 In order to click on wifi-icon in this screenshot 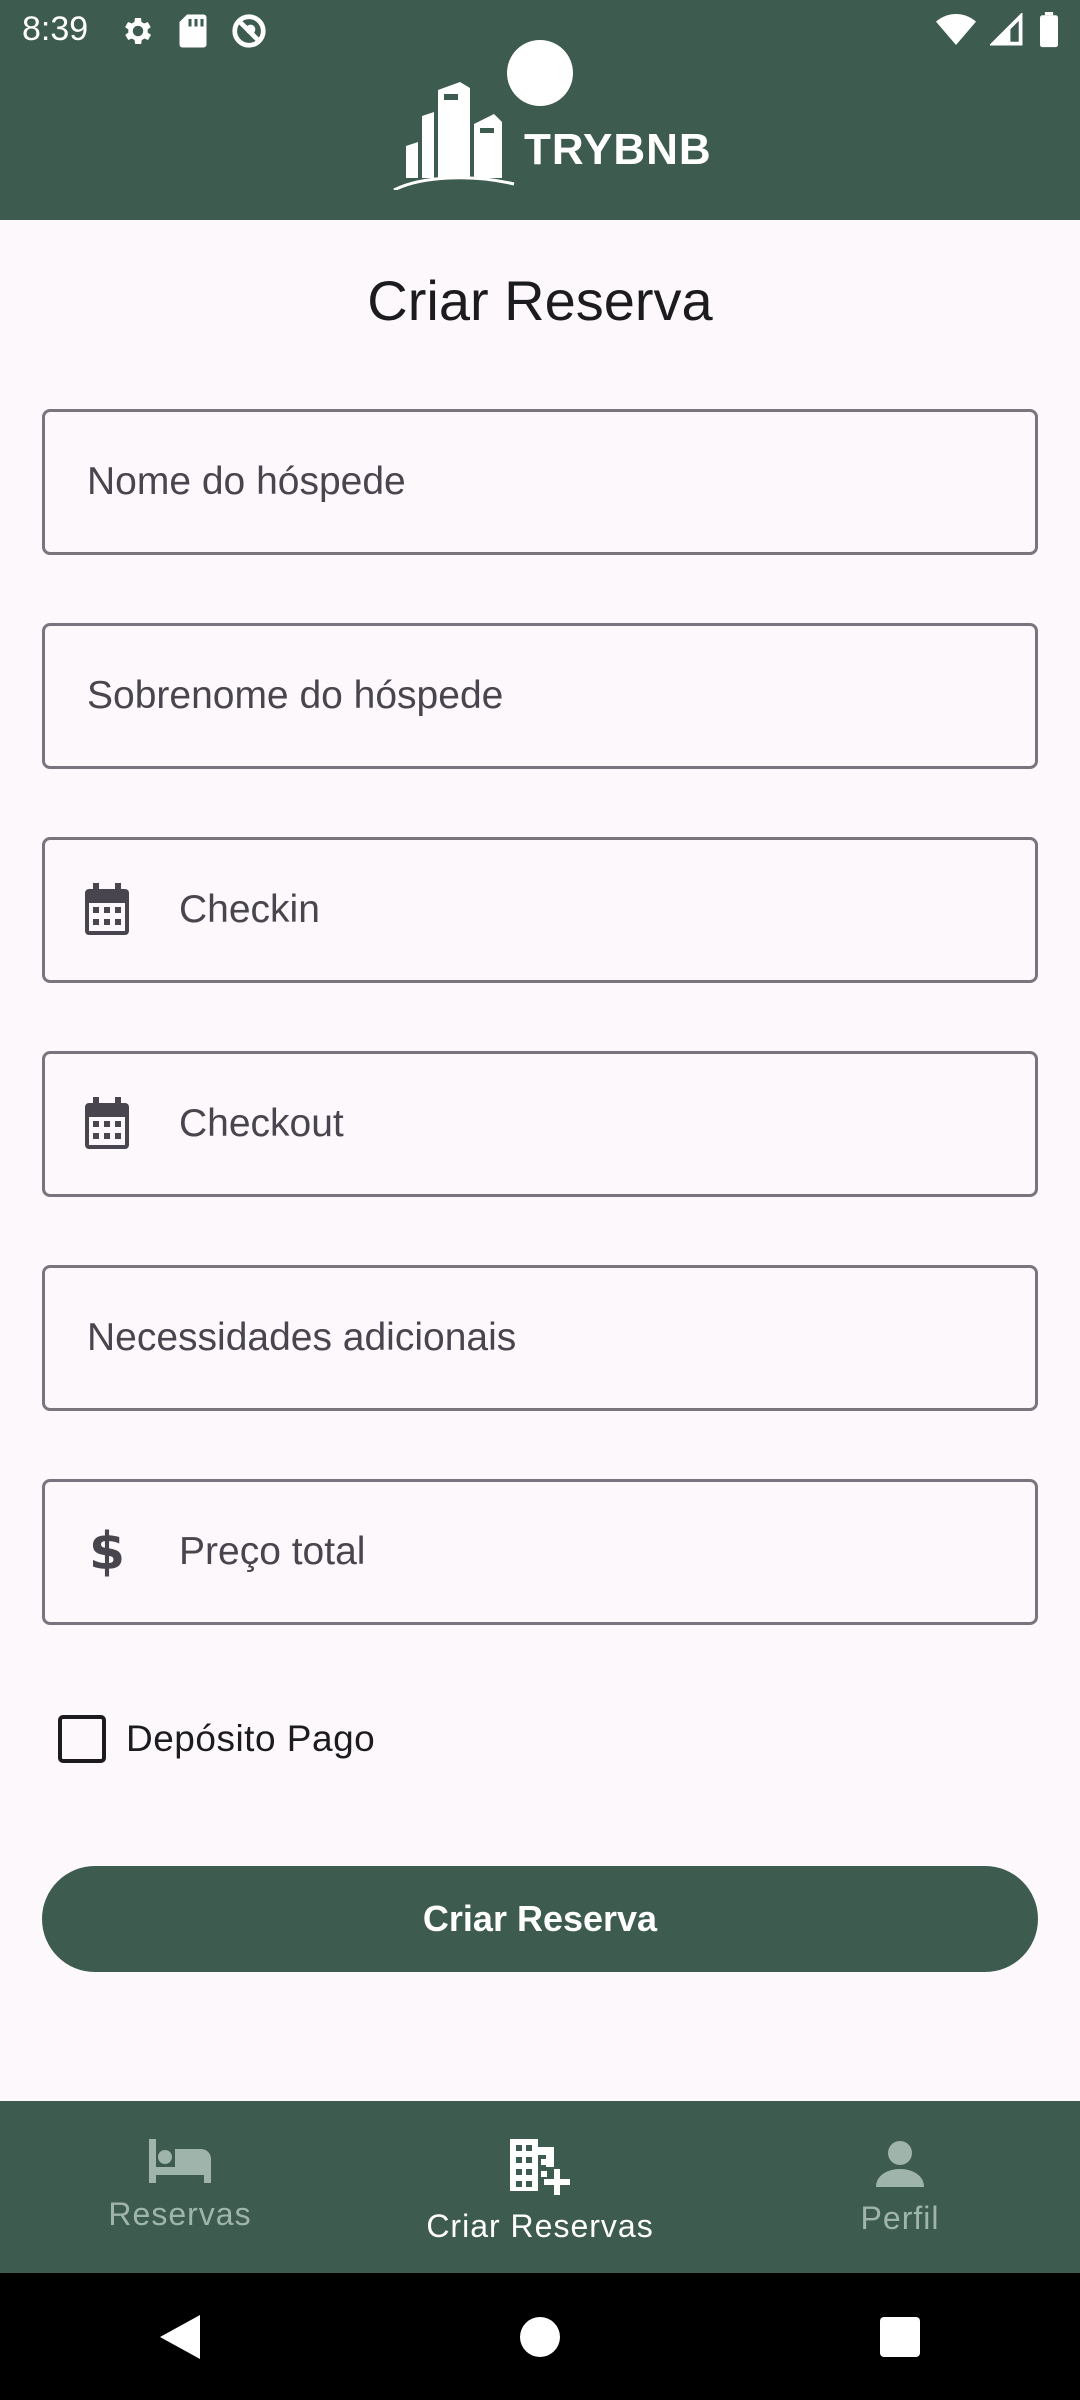, I will do `click(956, 32)`.